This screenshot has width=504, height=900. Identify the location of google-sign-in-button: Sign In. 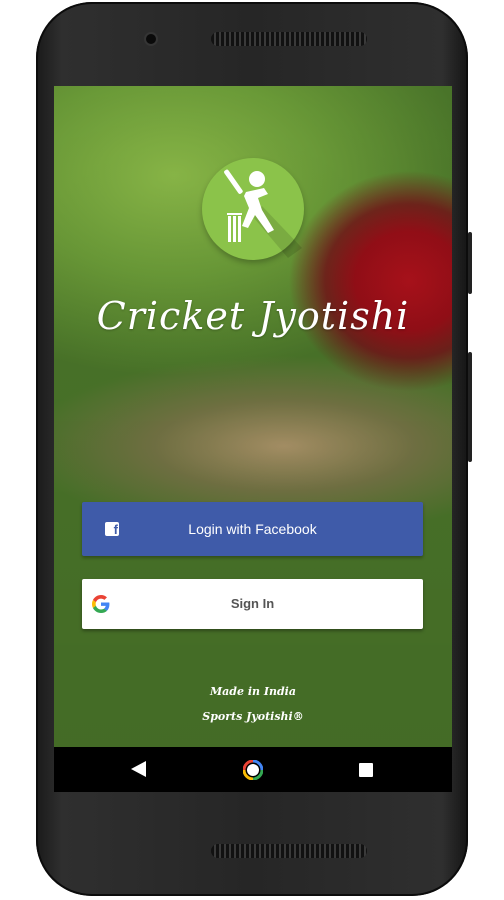
(252, 604).